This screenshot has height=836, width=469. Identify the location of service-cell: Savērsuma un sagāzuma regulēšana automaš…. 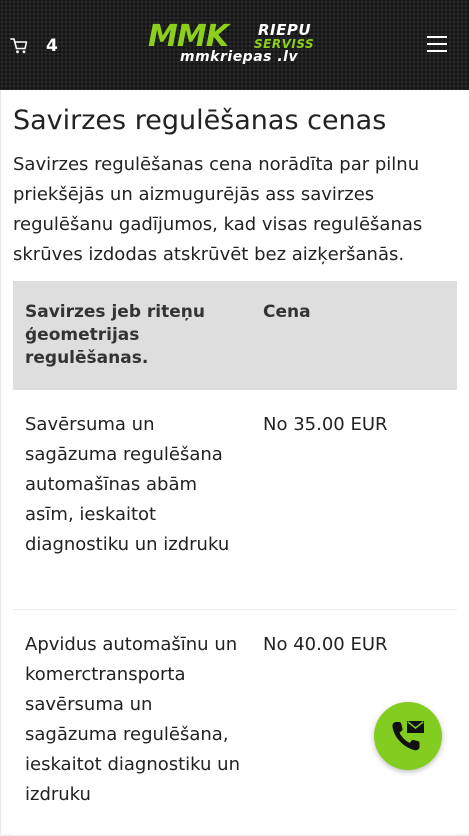
(127, 484).